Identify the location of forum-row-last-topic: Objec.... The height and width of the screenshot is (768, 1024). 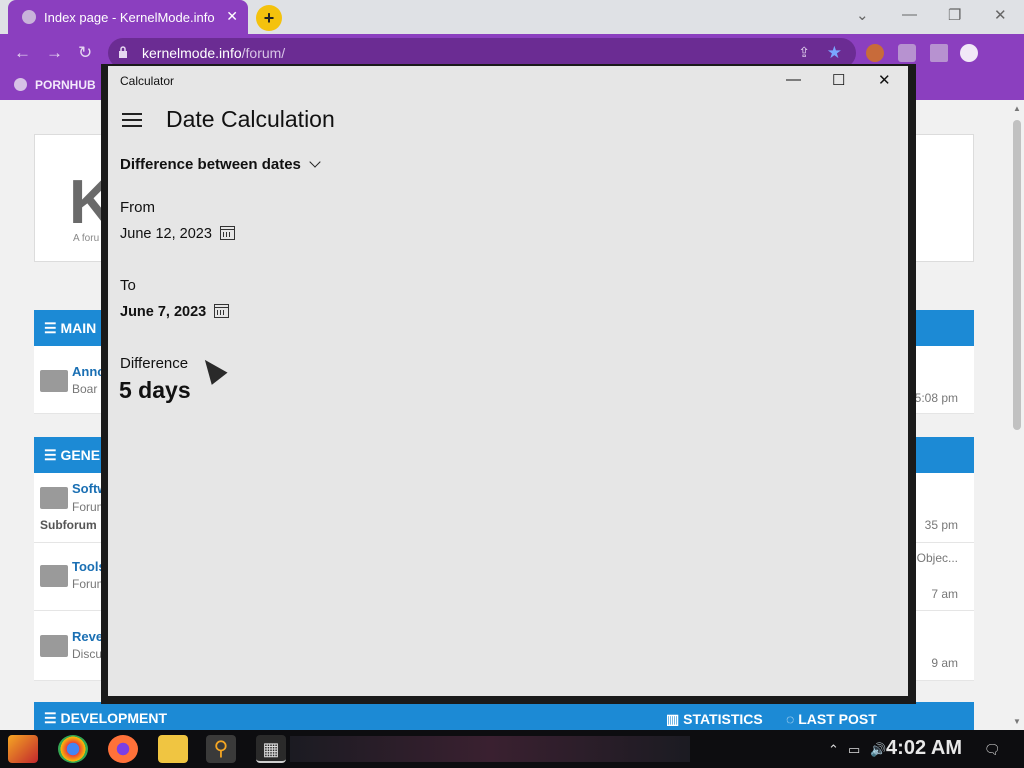
(937, 558).